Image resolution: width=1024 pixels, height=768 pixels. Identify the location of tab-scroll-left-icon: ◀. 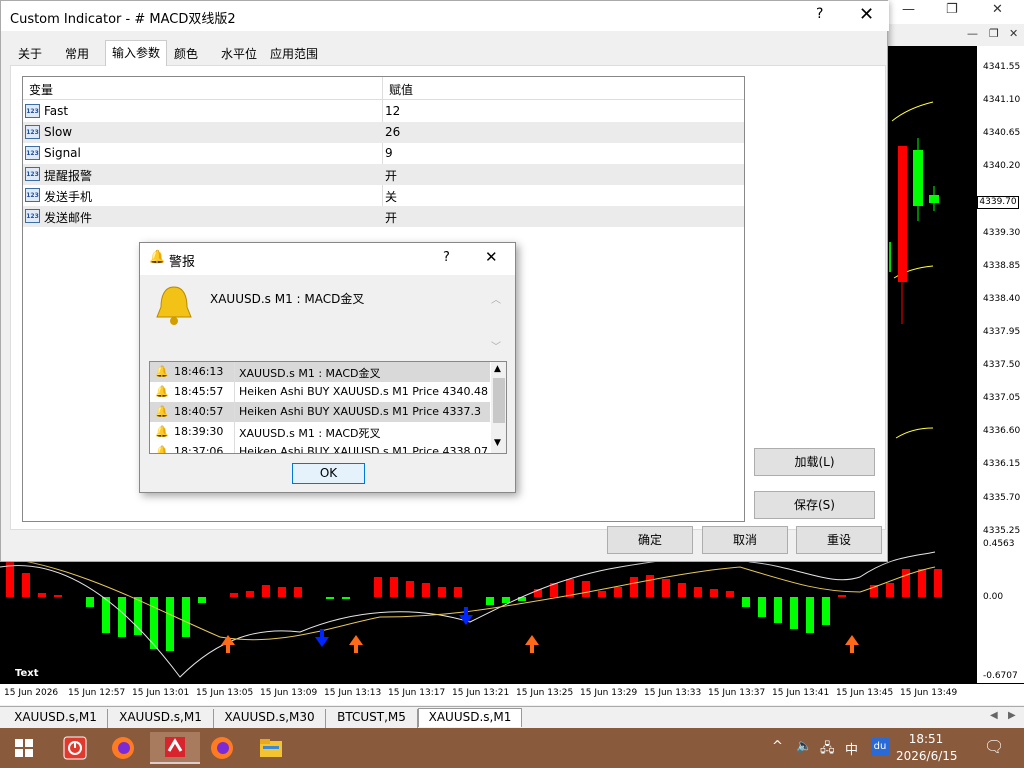
(994, 715).